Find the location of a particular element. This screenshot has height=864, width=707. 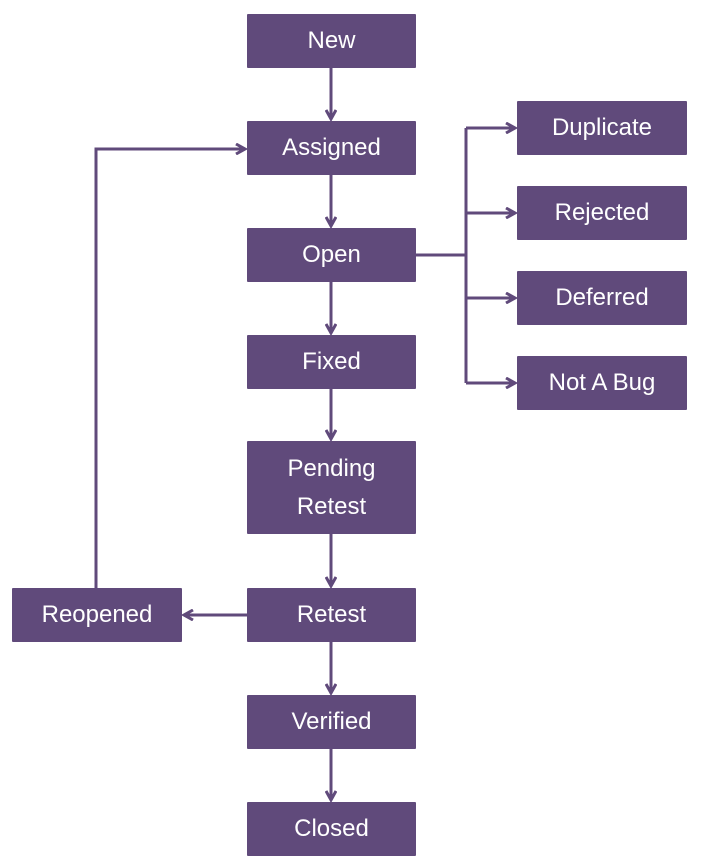

pending-retest-line-2: Retest is located at coordinates (331, 506).